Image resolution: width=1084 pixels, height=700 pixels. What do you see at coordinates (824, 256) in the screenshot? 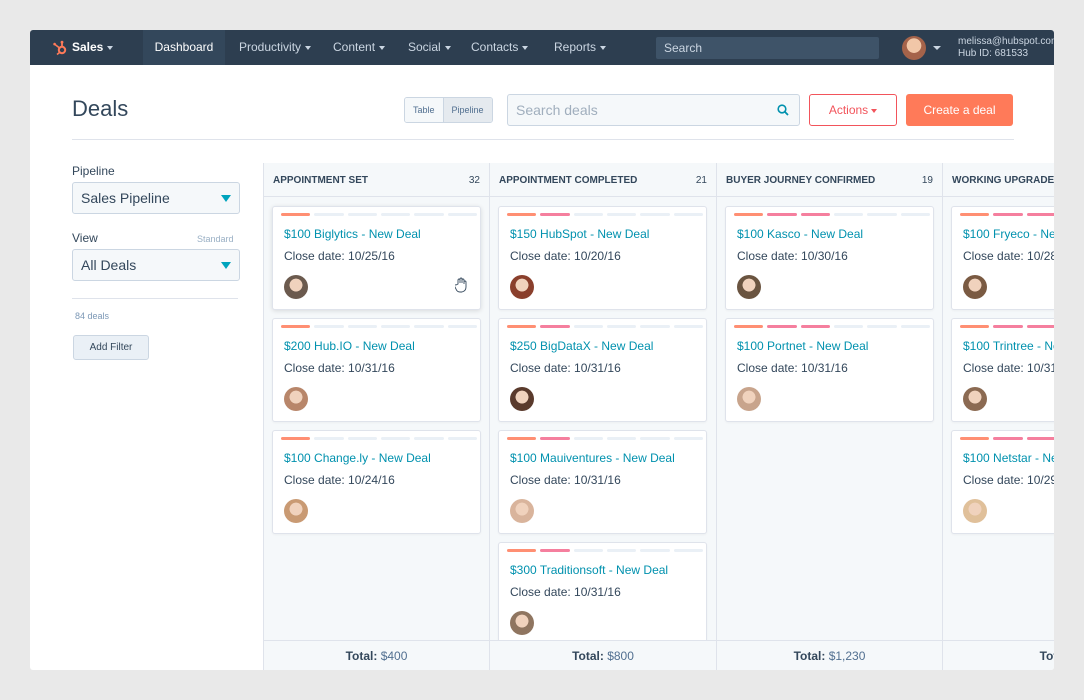
I see `close-date-value: 10/30/16` at bounding box center [824, 256].